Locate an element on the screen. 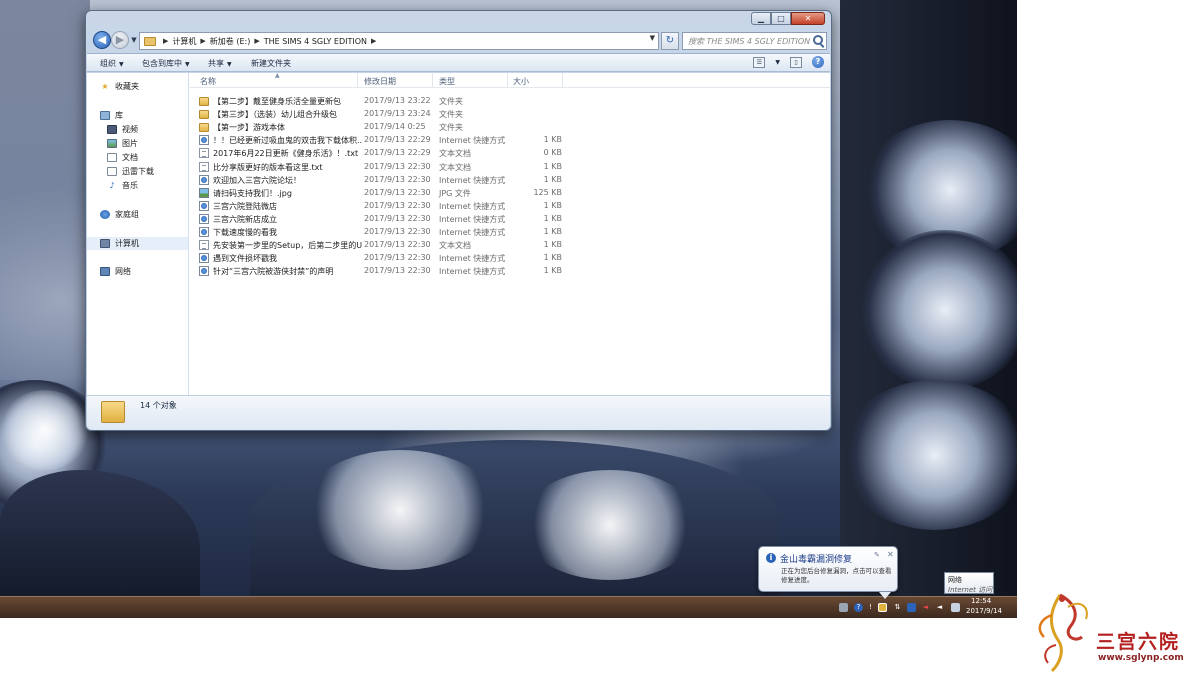 This screenshot has width=1200, height=675. nav-item-libraries: 库 is located at coordinates (150, 115).